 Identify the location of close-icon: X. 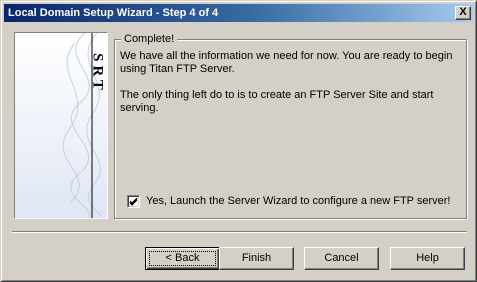
(463, 12).